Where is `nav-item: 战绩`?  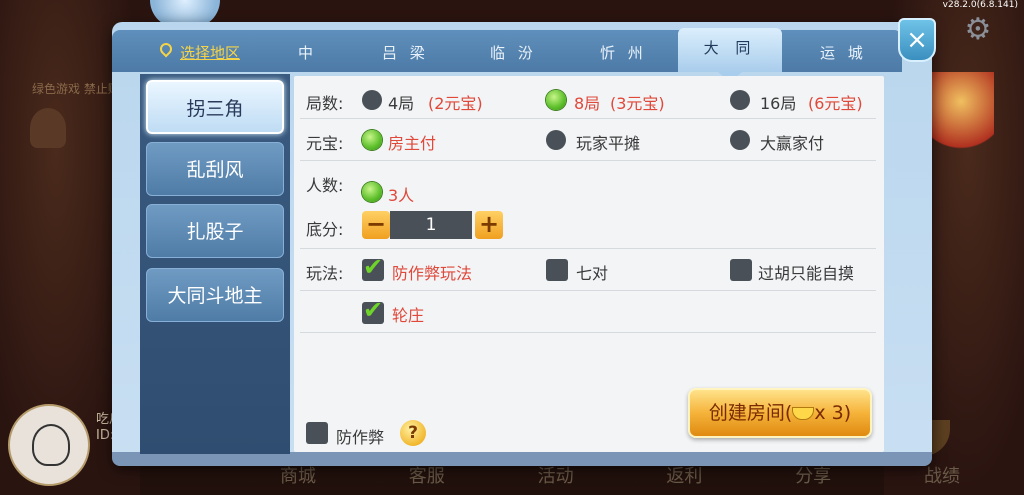 nav-item: 战绩 is located at coordinates (941, 476).